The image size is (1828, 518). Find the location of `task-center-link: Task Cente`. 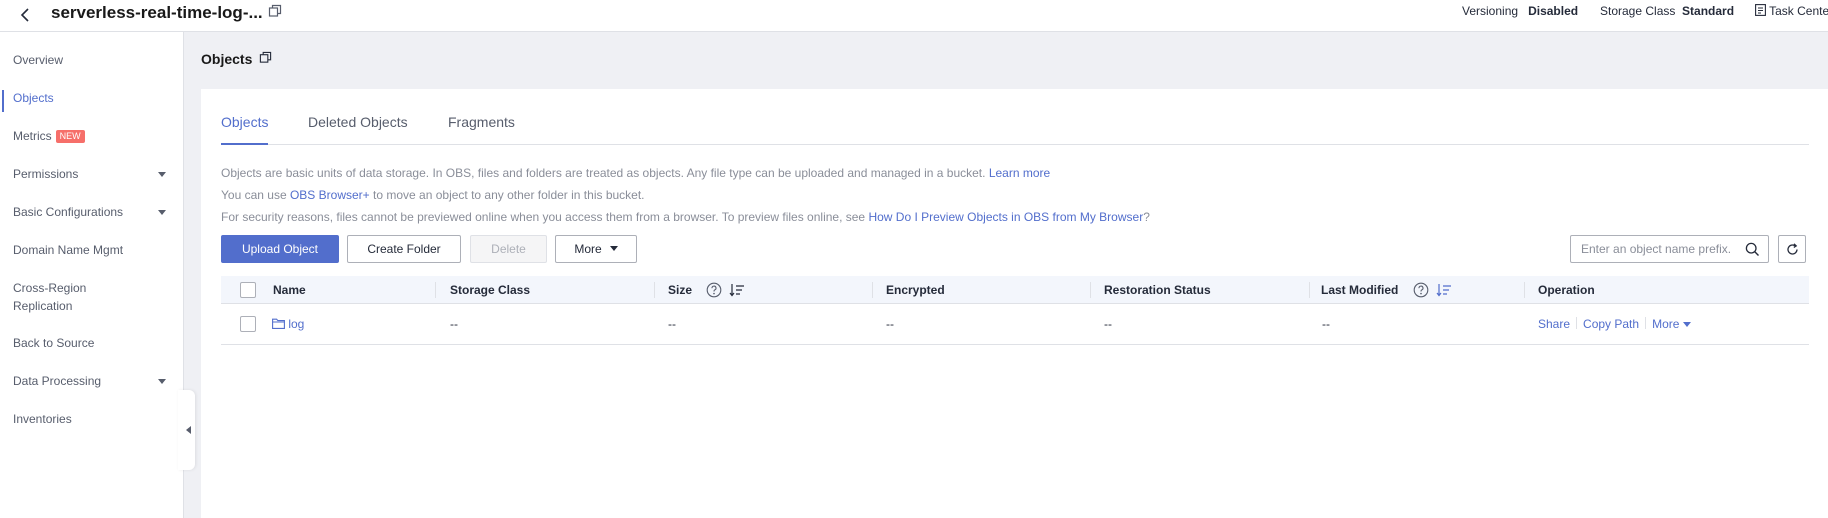

task-center-link: Task Cente is located at coordinates (1791, 11).